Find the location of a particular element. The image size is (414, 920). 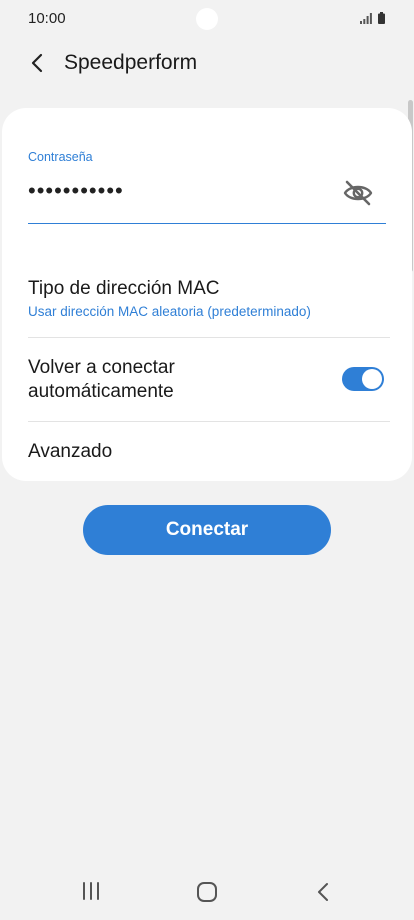

auto-reconnect-label: Volver a conectar automáticamente is located at coordinates (101, 379).